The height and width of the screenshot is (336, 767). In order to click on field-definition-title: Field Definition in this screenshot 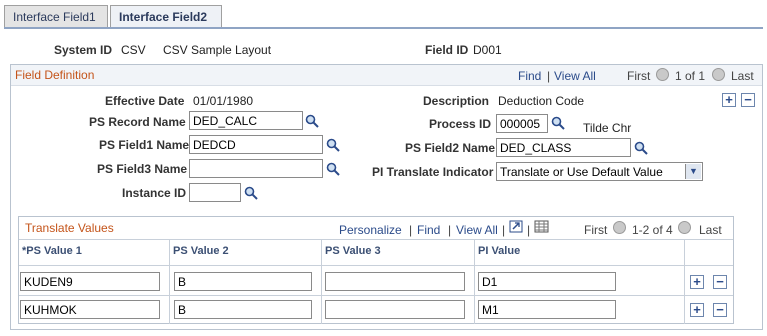, I will do `click(55, 75)`.